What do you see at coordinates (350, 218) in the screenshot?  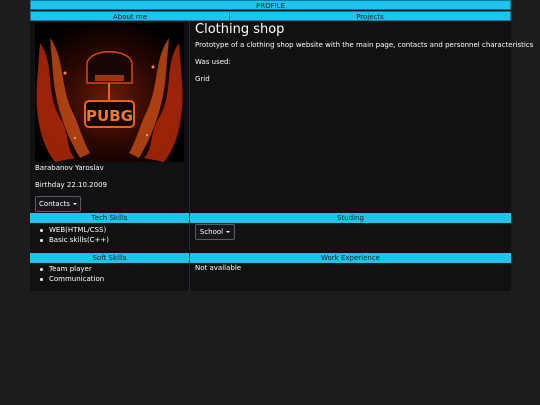 I see `studing-header: Studing` at bounding box center [350, 218].